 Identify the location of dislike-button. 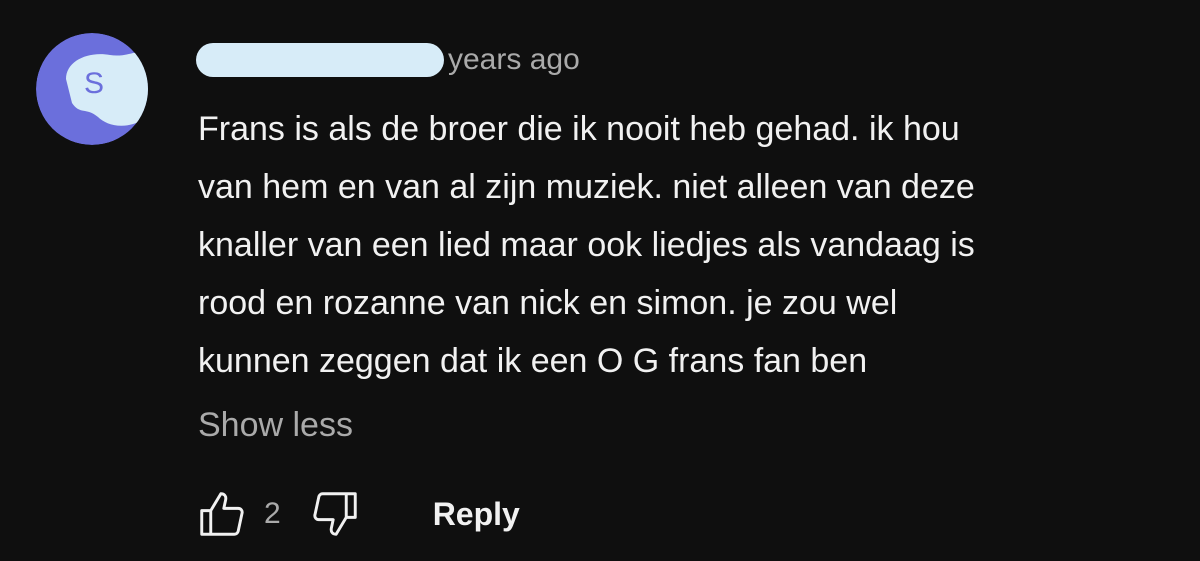
(335, 514).